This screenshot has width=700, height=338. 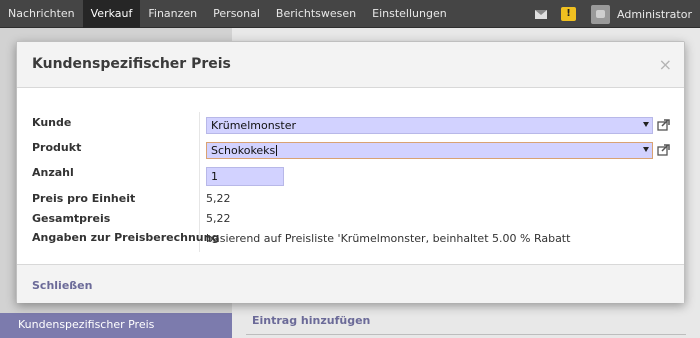 What do you see at coordinates (243, 150) in the screenshot?
I see `produkt-value: Schokokeks` at bounding box center [243, 150].